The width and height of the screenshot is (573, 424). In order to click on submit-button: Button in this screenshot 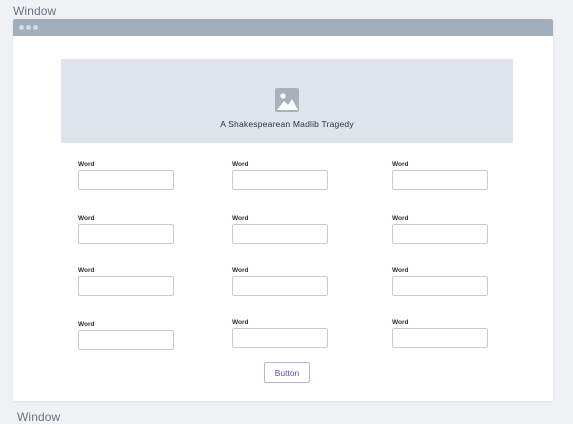, I will do `click(287, 372)`.